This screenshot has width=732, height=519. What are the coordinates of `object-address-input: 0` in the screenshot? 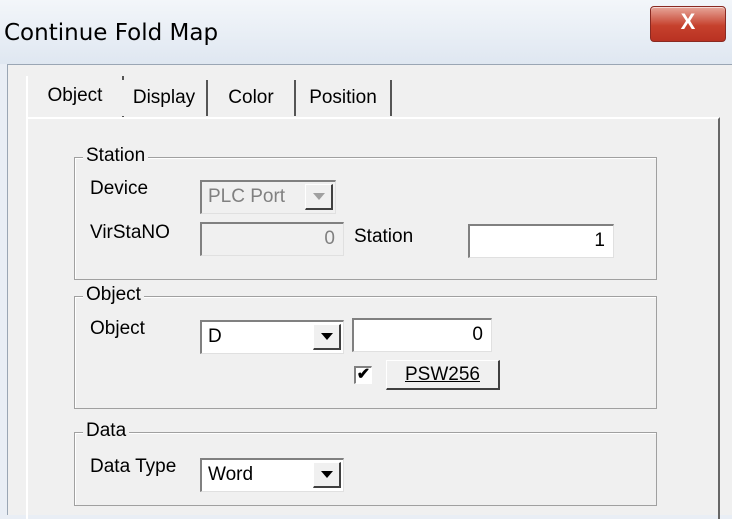 It's located at (422, 335).